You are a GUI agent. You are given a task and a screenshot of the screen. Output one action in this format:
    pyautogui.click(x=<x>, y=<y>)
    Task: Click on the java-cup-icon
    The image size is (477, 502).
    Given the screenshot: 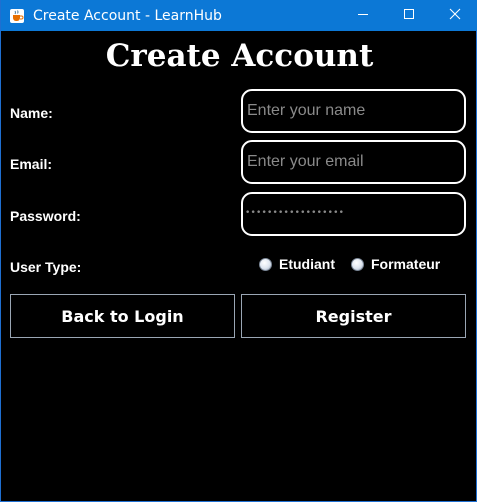 What is the action you would take?
    pyautogui.click(x=17, y=16)
    